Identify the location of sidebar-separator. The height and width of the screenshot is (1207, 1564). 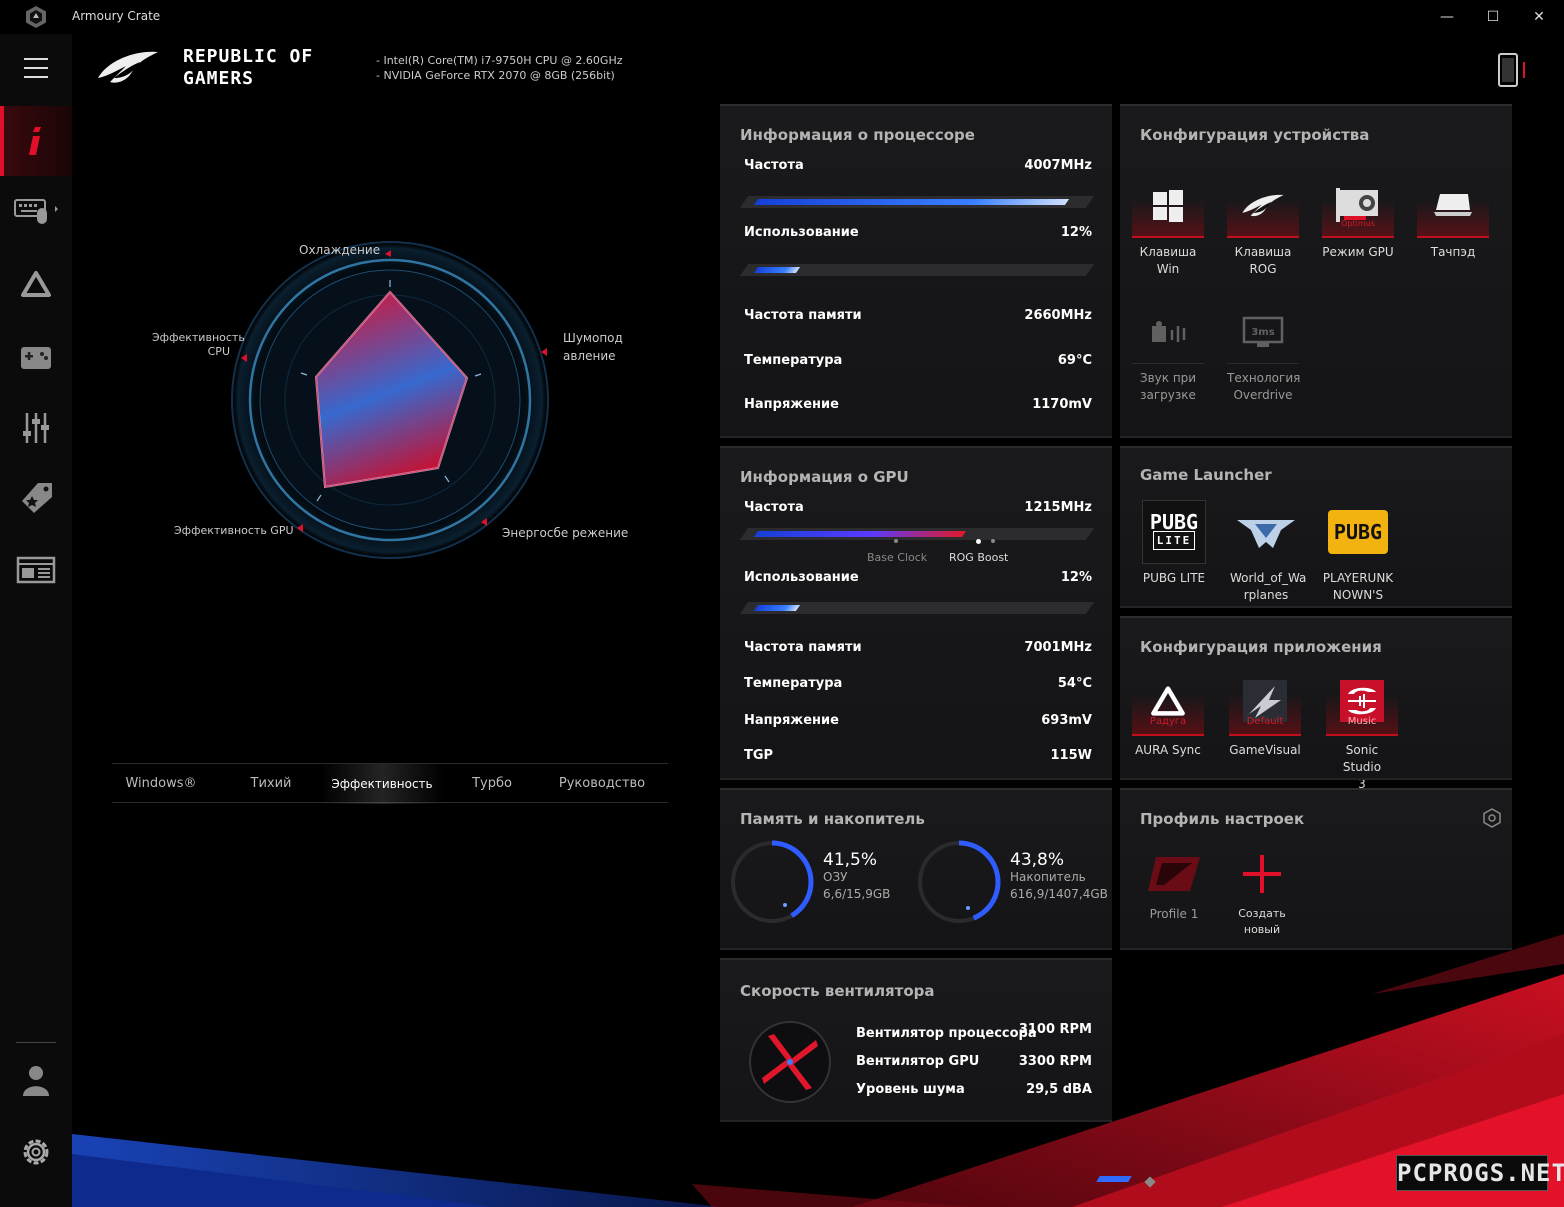
(36, 1042).